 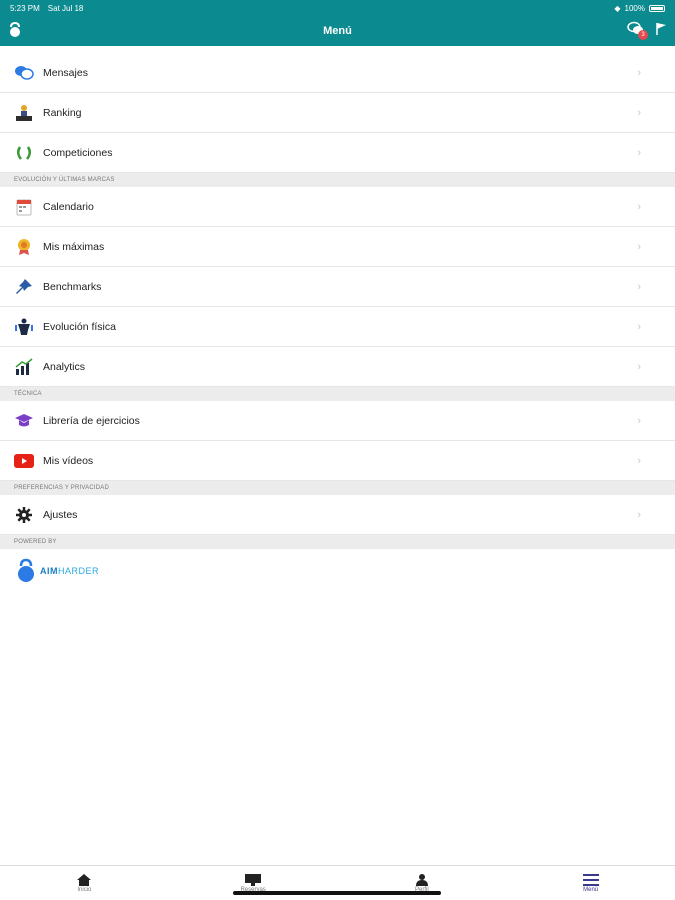 I want to click on section-header-evolucion: EVOLUCIÓN Y ÚLTIMAS MARCAS, so click(x=337, y=180).